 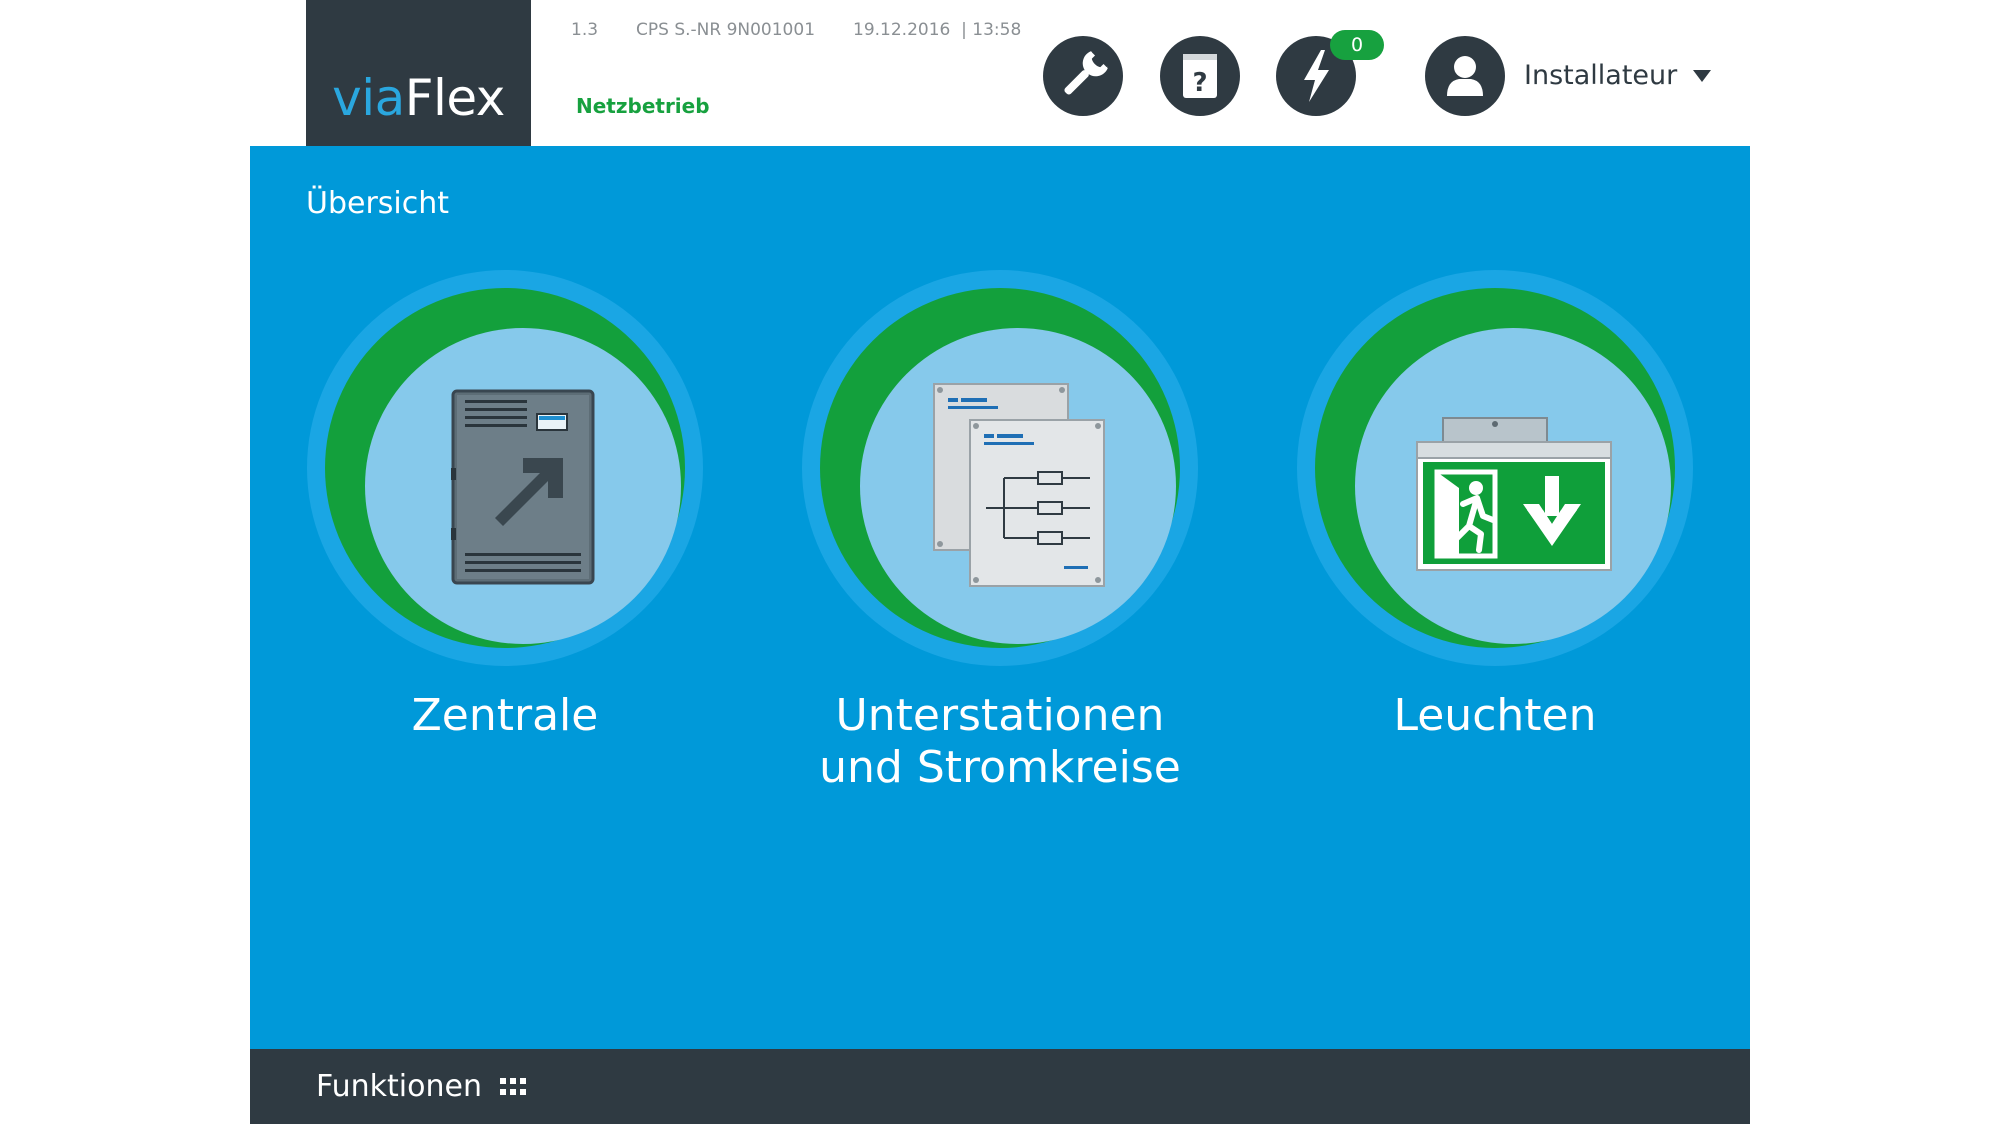 What do you see at coordinates (418, 98) in the screenshot?
I see `app-logo: viaFlex` at bounding box center [418, 98].